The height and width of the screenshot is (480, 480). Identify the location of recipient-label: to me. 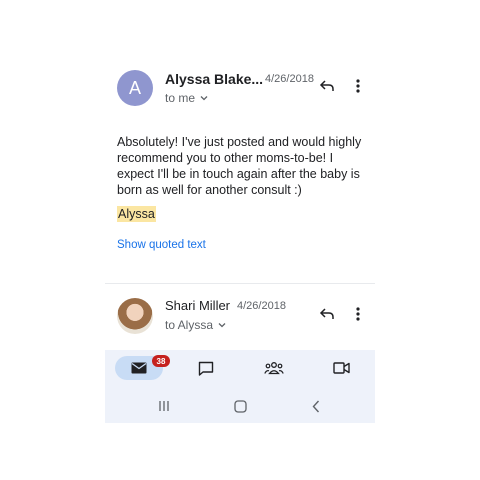
(180, 98).